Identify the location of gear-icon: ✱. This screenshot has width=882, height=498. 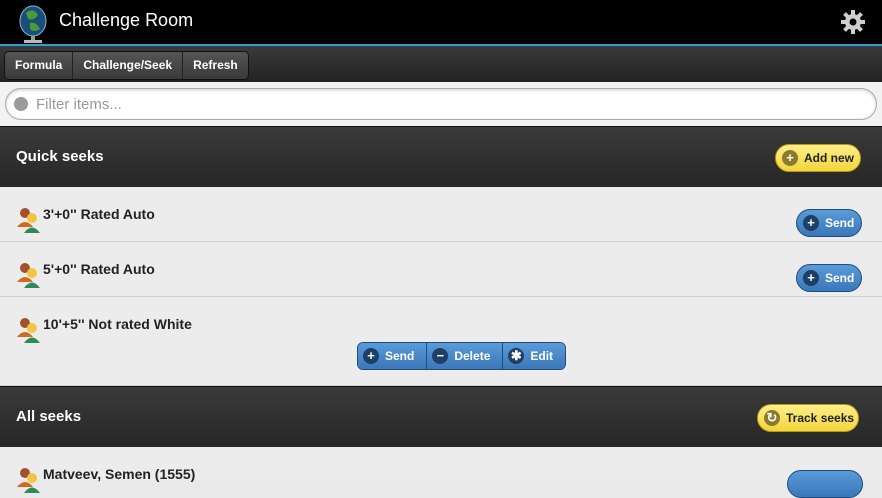
(516, 356).